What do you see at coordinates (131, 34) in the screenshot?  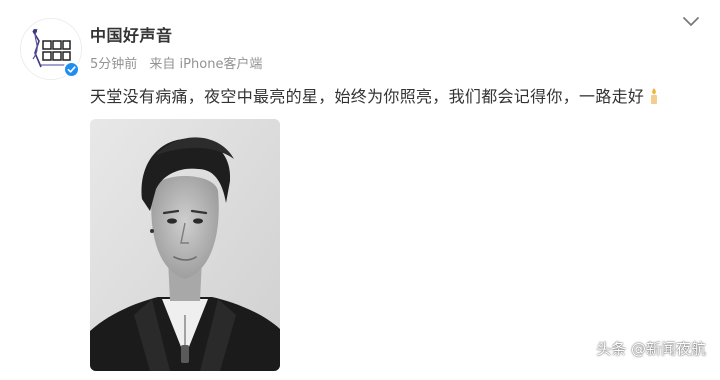 I see `account-name: 中国好声音` at bounding box center [131, 34].